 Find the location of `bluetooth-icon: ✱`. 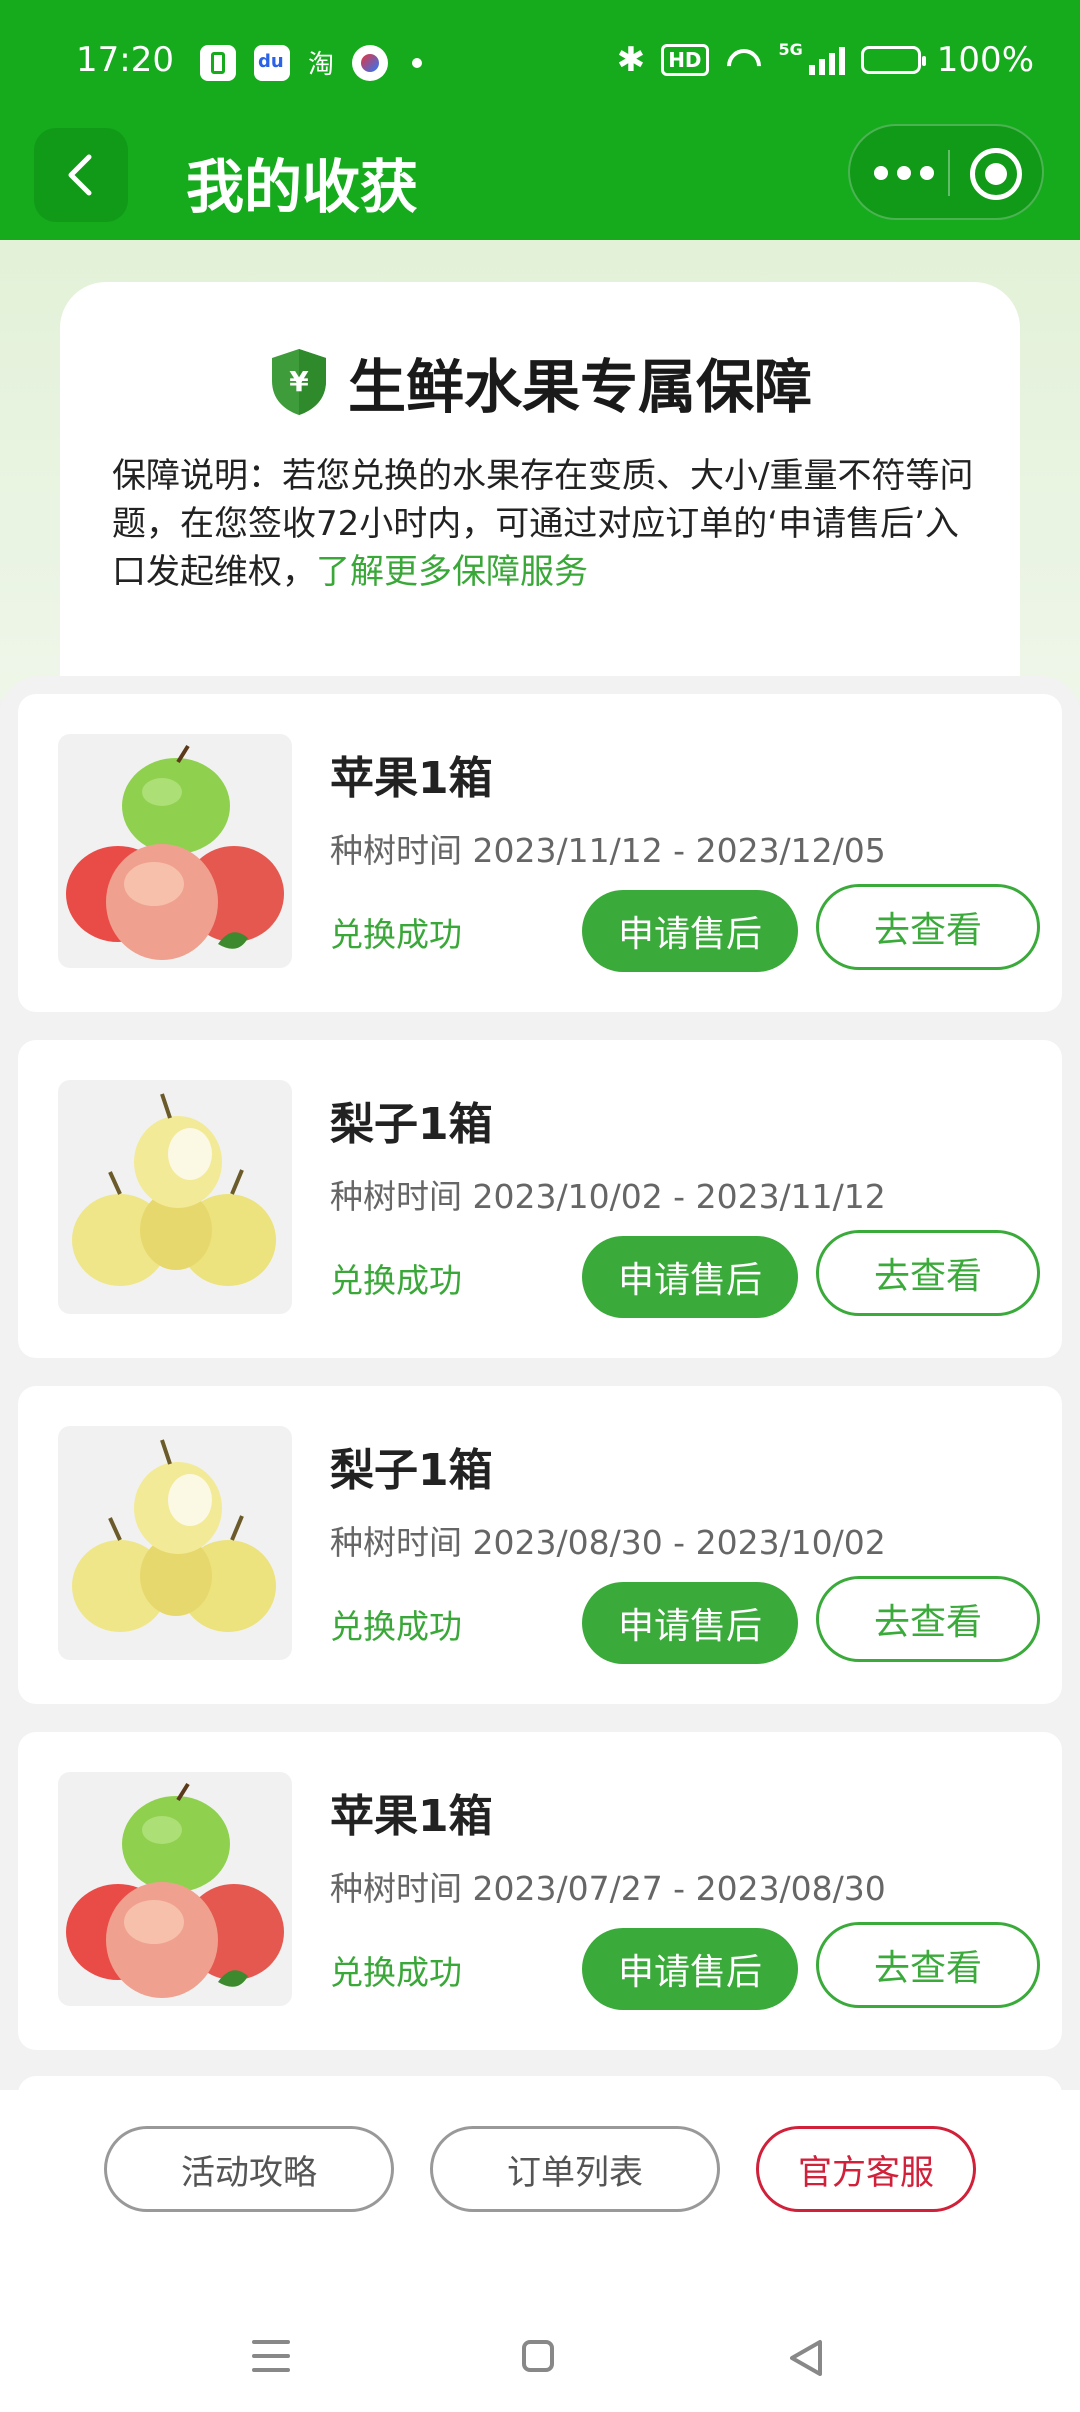

bluetooth-icon: ✱ is located at coordinates (631, 60).